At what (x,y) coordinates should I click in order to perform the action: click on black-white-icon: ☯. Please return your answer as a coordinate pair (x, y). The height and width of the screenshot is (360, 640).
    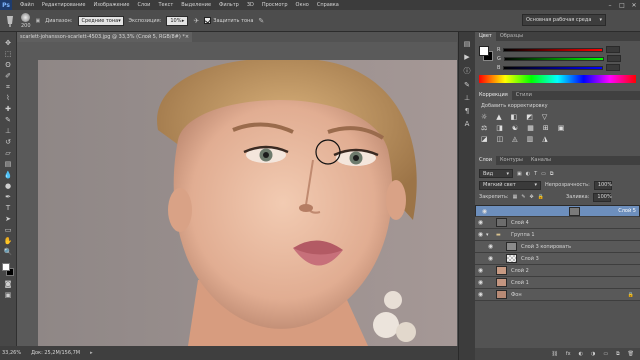
    Looking at the image, I should click on (515, 128).